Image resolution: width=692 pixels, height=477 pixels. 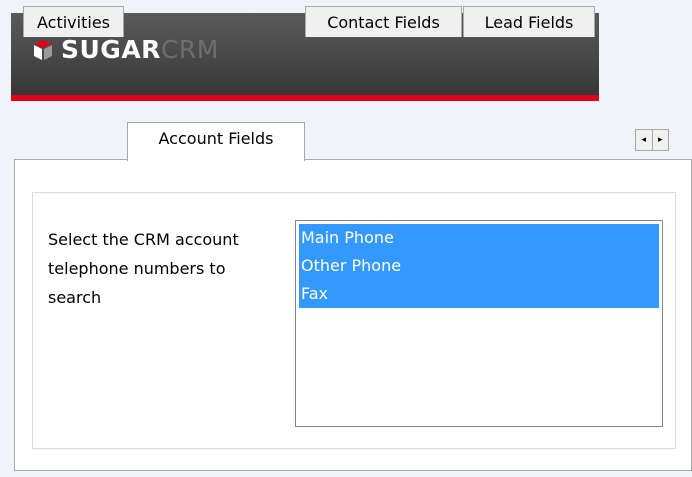 I want to click on list-item-fax: Fax, so click(x=479, y=294).